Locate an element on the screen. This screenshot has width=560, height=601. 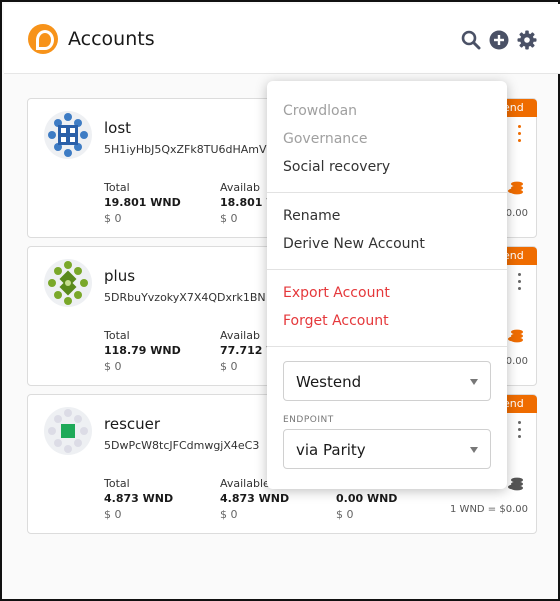
account-name: plus is located at coordinates (120, 276).